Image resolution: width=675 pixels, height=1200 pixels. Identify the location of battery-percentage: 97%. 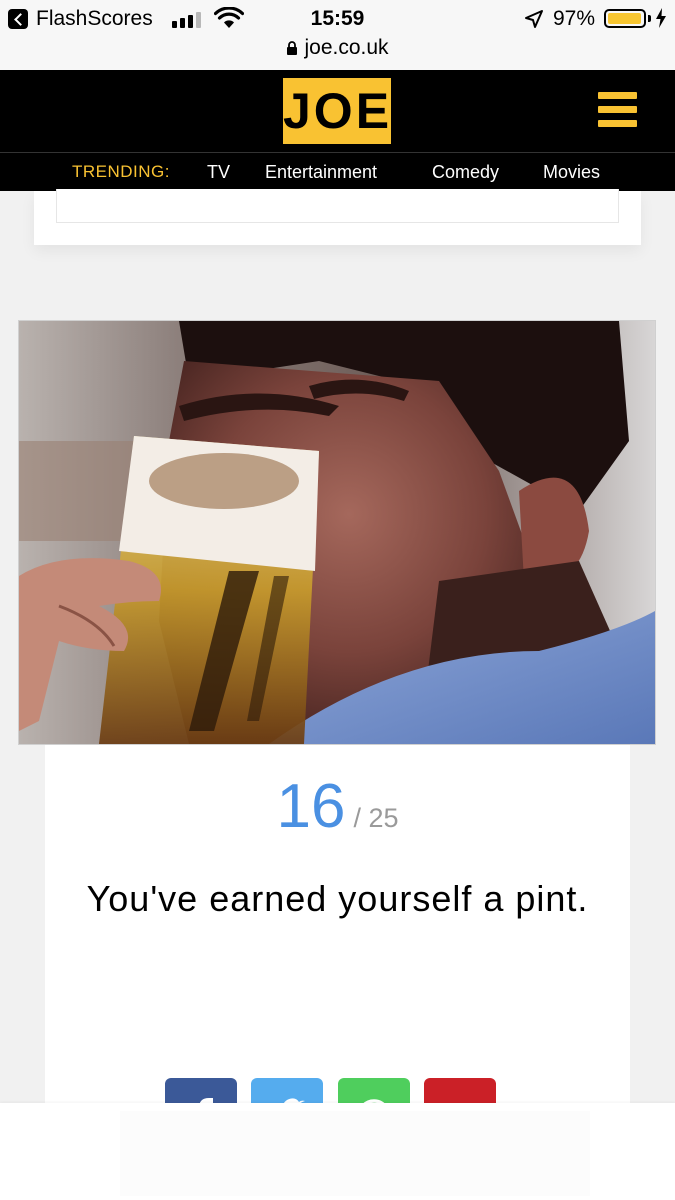
(574, 18).